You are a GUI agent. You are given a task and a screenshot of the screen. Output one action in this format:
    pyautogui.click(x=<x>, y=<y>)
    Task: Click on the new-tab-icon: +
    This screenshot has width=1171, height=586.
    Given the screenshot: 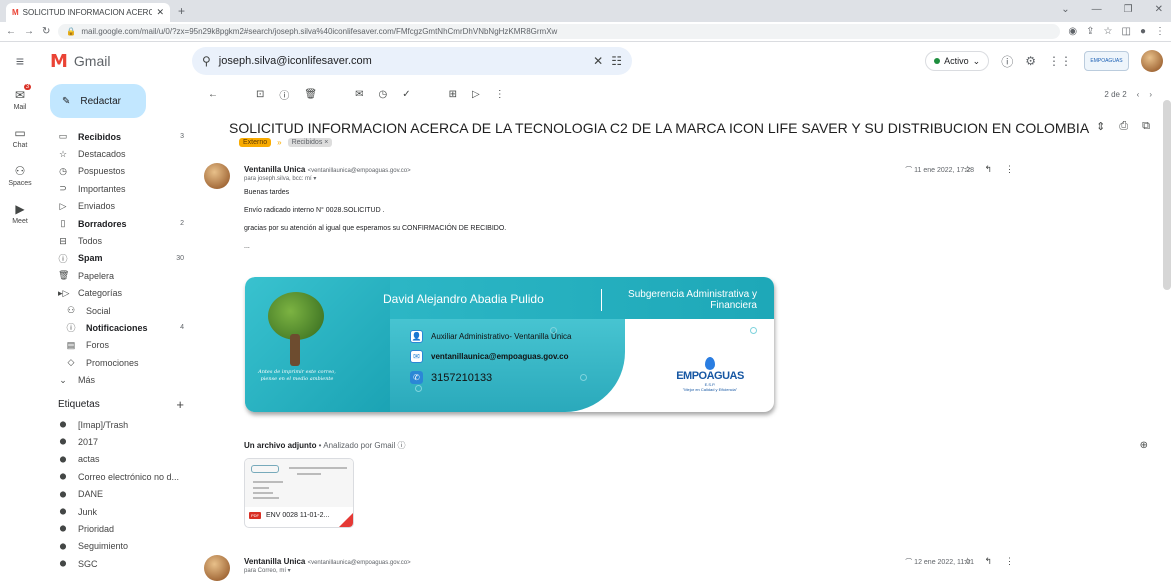 What is the action you would take?
    pyautogui.click(x=181, y=11)
    